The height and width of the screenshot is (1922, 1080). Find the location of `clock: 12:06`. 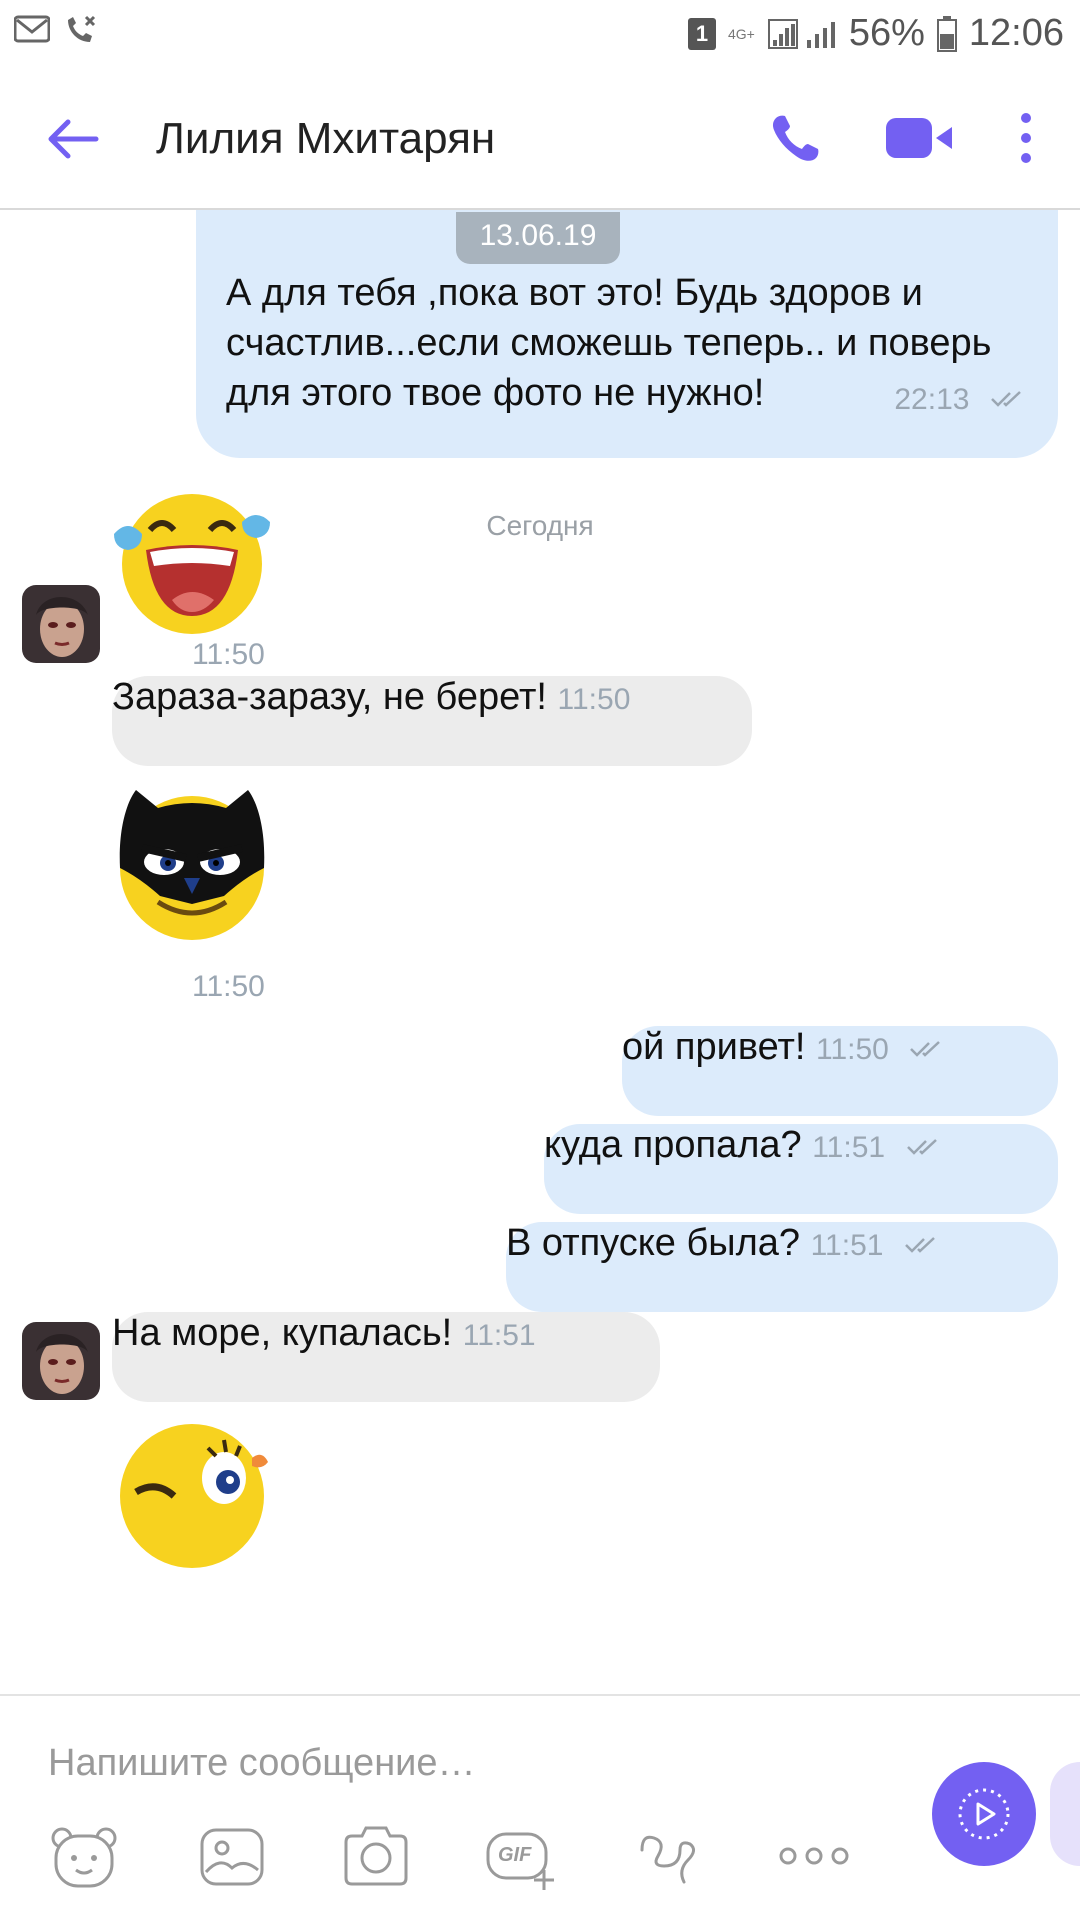

clock: 12:06 is located at coordinates (1016, 33).